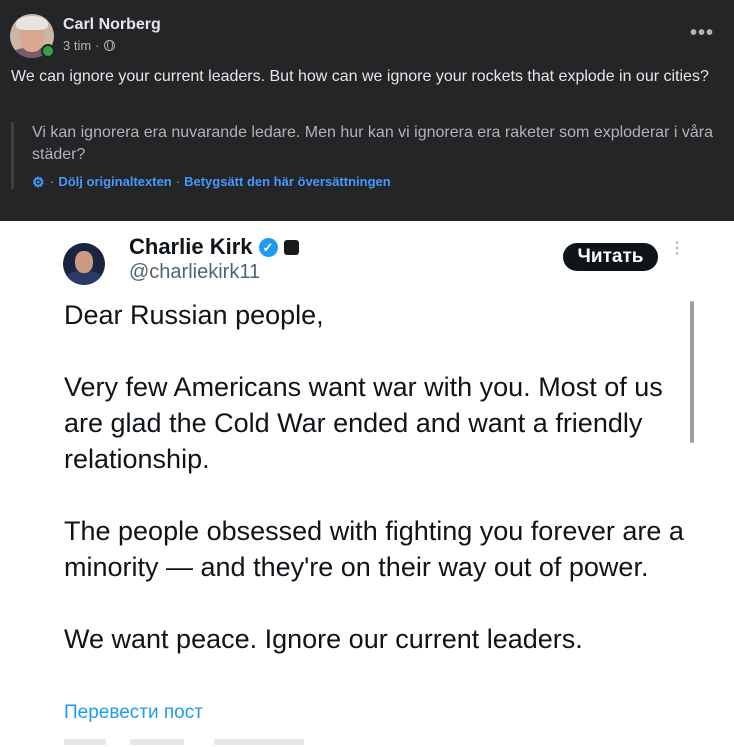 Image resolution: width=734 pixels, height=747 pixels. What do you see at coordinates (677, 248) in the screenshot?
I see `tweet-more-icon: ⋮` at bounding box center [677, 248].